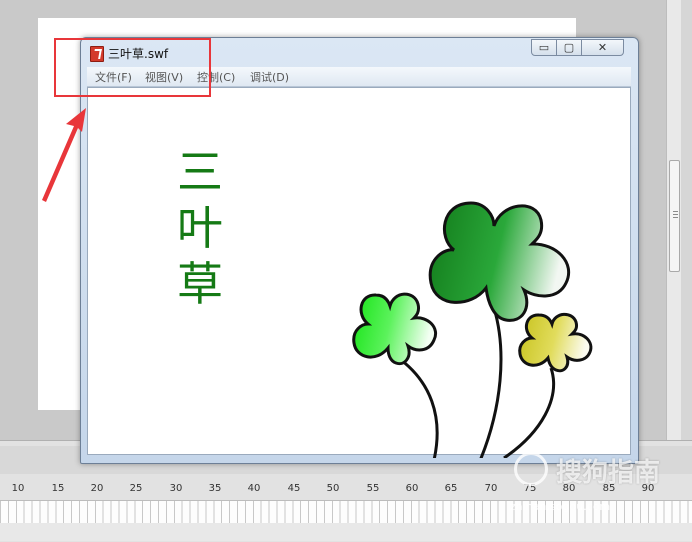 Image resolution: width=692 pixels, height=542 pixels. Describe the element at coordinates (346, 532) in the screenshot. I see `timeline-footer` at that location.